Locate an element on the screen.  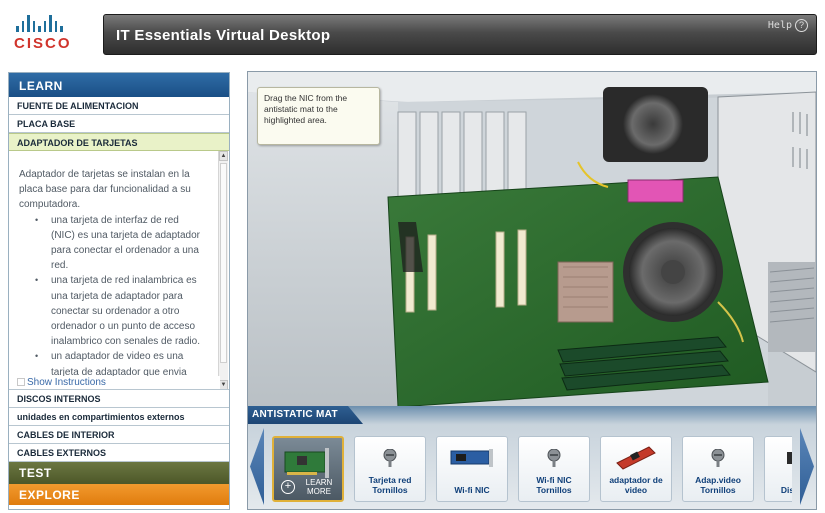
mat-item-label: Adap.video Tornillos is located at coordinates (718, 485).